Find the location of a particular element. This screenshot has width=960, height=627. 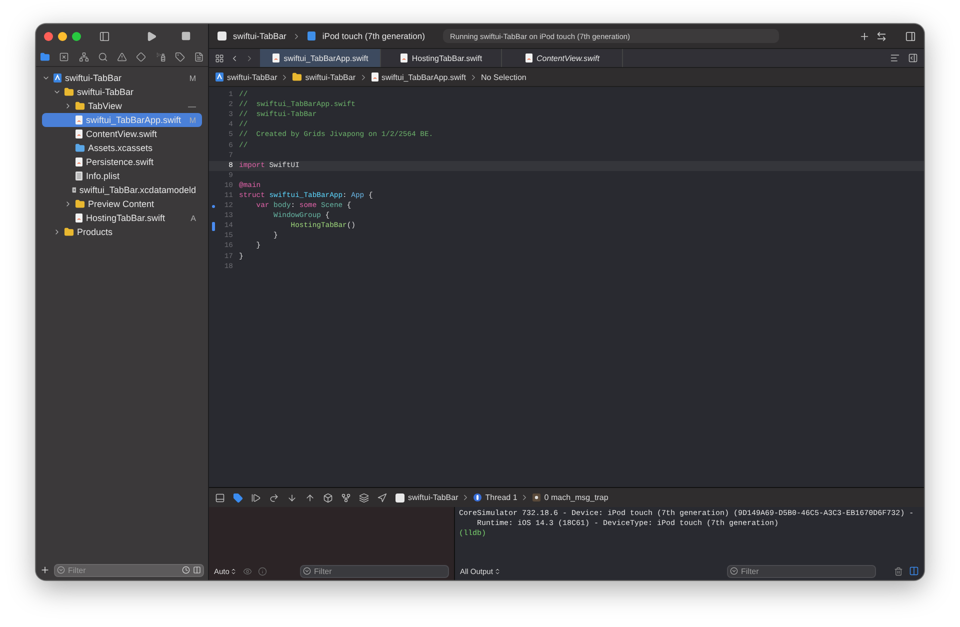

file-tree-item: swiftui_TabBar.xcdatamodeld is located at coordinates (122, 190).